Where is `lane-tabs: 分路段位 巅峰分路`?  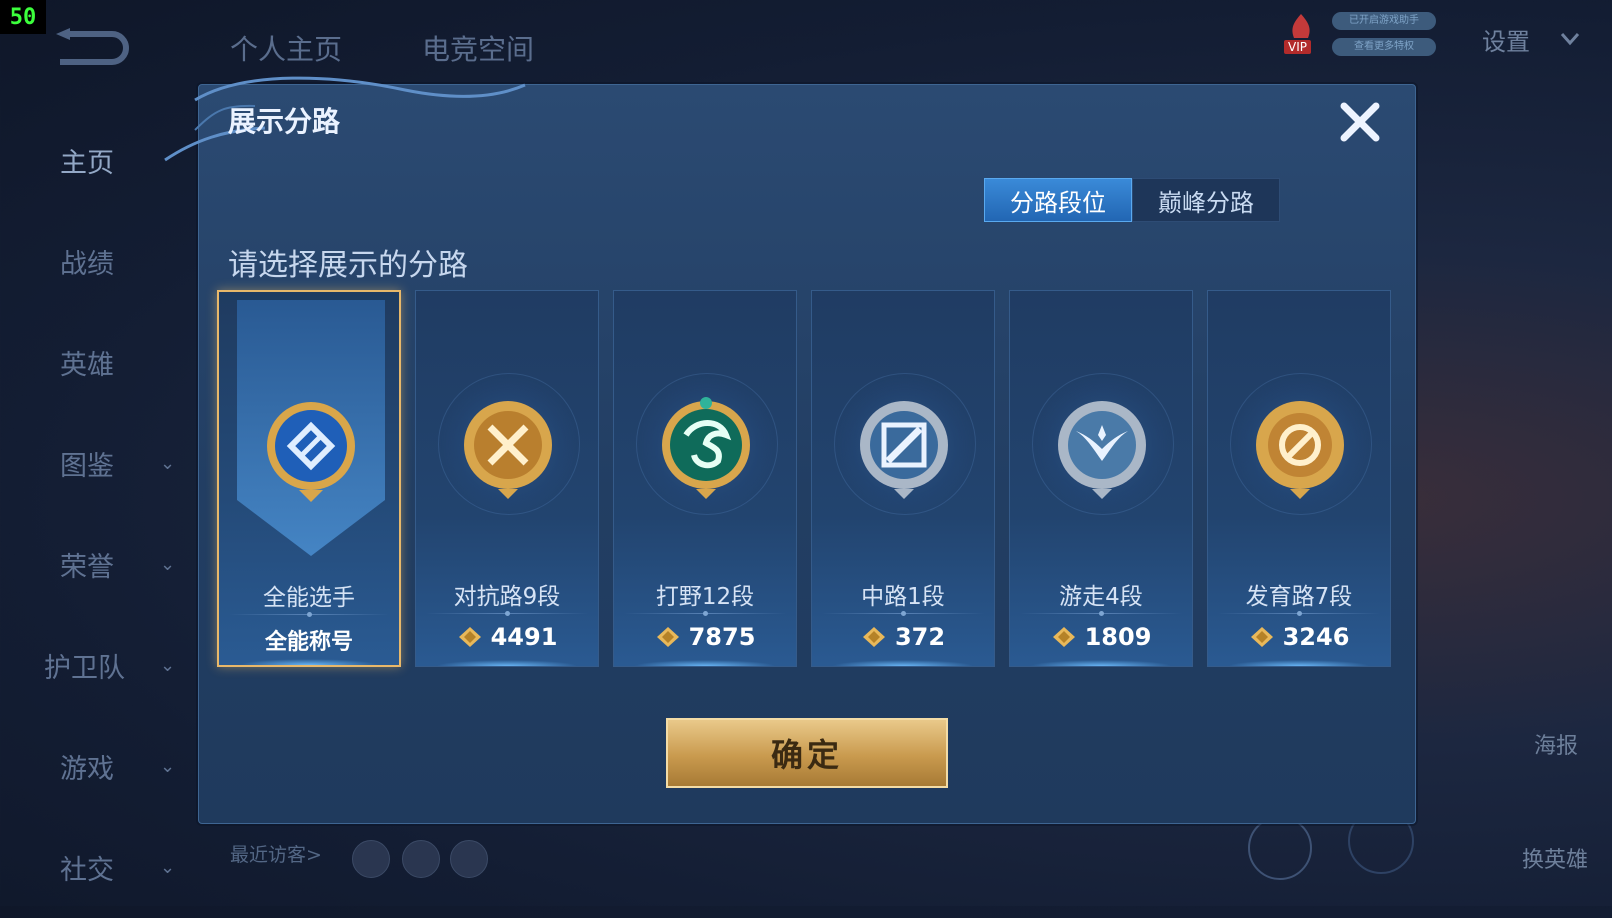
lane-tabs: 分路段位 巅峰分路 is located at coordinates (1132, 200).